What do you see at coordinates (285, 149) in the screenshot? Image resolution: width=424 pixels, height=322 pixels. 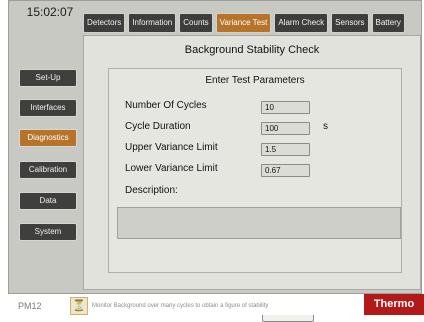 I see `upper-variance-limit-field: 1.5` at bounding box center [285, 149].